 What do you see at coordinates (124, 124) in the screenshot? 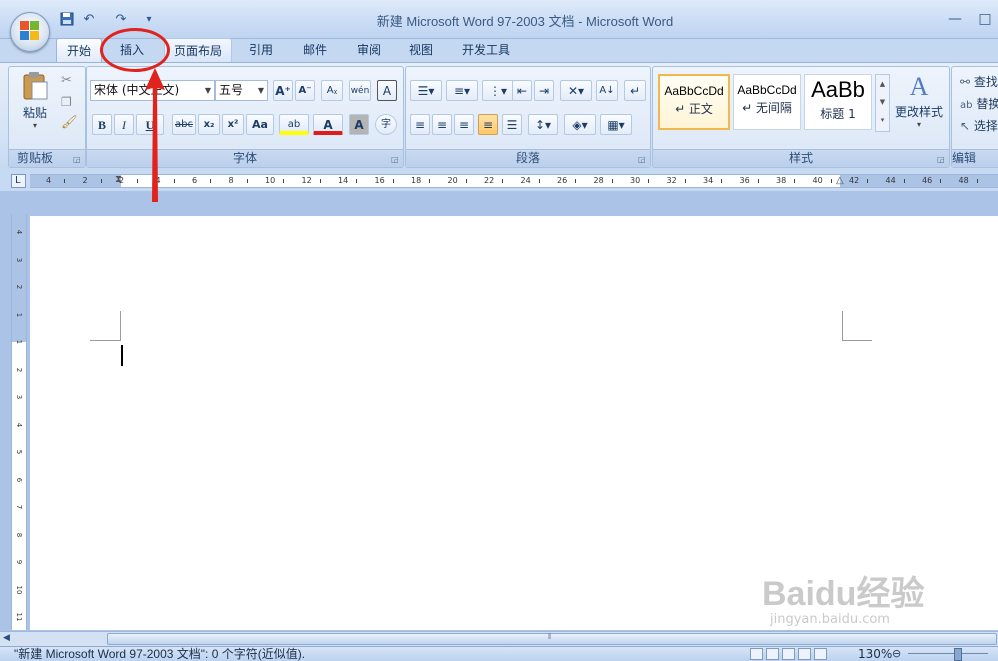
I see `italic-button: I` at bounding box center [124, 124].